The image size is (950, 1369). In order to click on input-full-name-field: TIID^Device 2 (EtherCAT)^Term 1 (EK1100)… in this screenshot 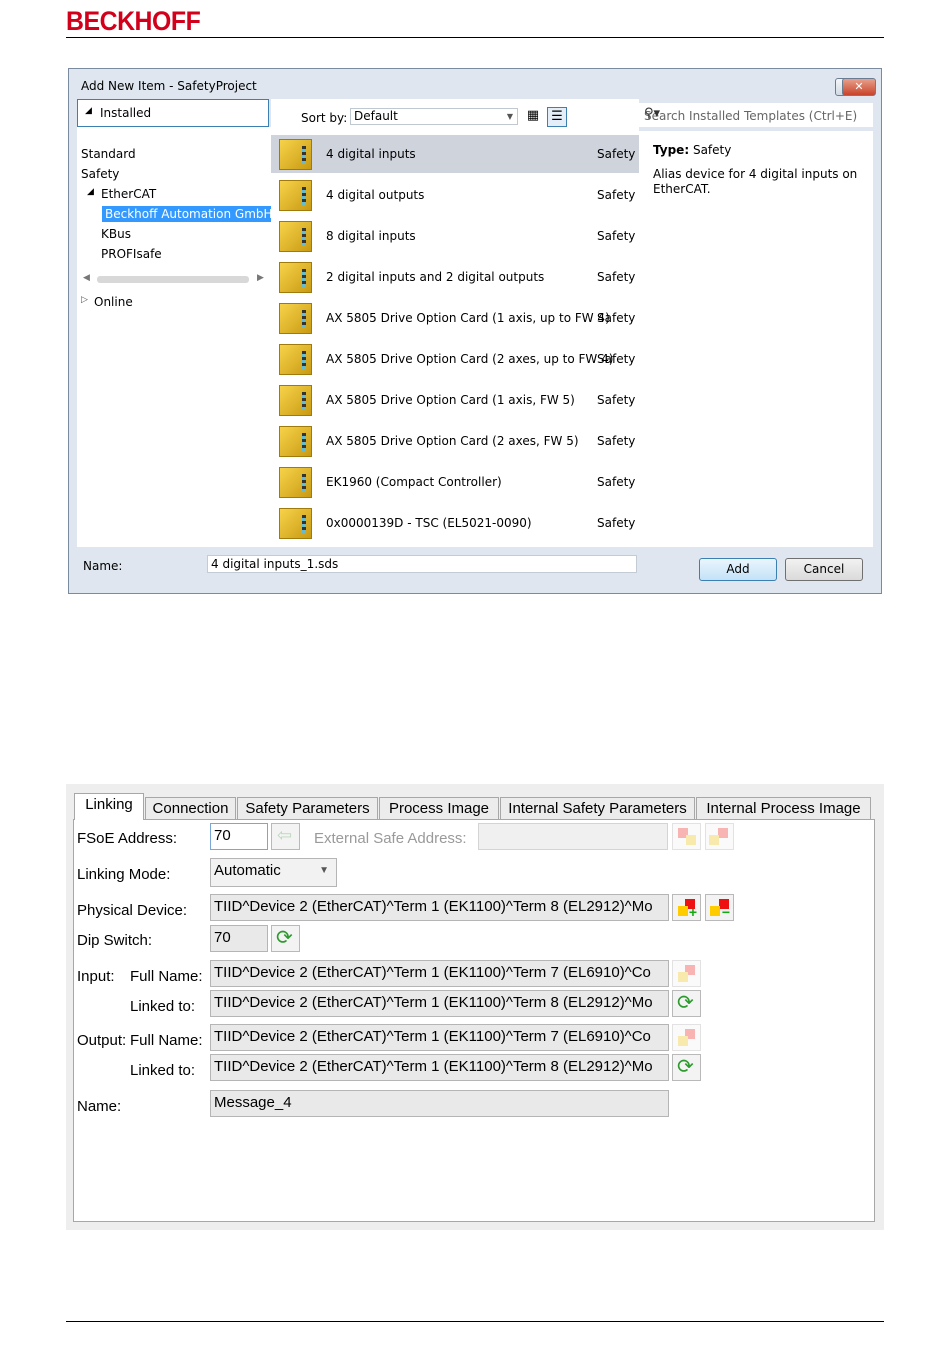, I will do `click(439, 973)`.